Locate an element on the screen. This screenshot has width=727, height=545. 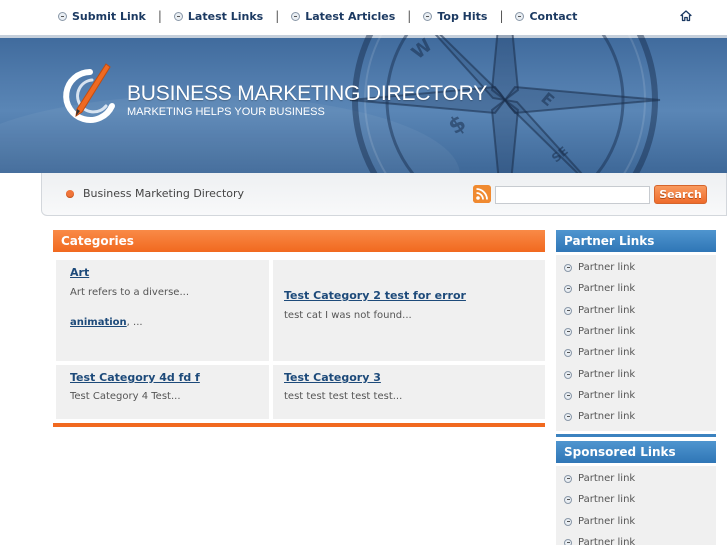
partner-links-divider is located at coordinates (636, 435).